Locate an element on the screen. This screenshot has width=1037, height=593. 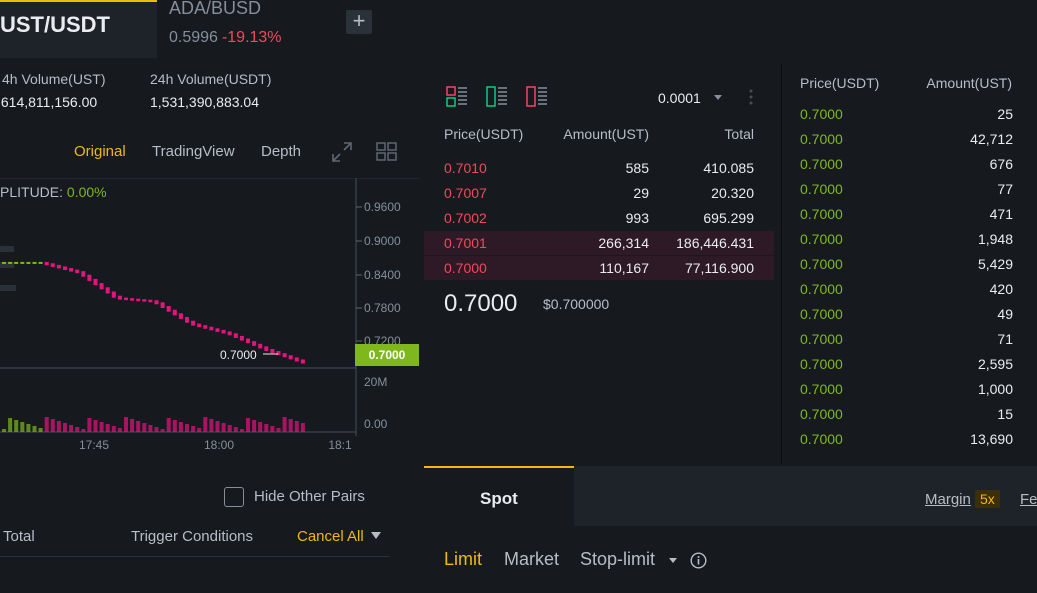
margin-link: Margin is located at coordinates (948, 499).